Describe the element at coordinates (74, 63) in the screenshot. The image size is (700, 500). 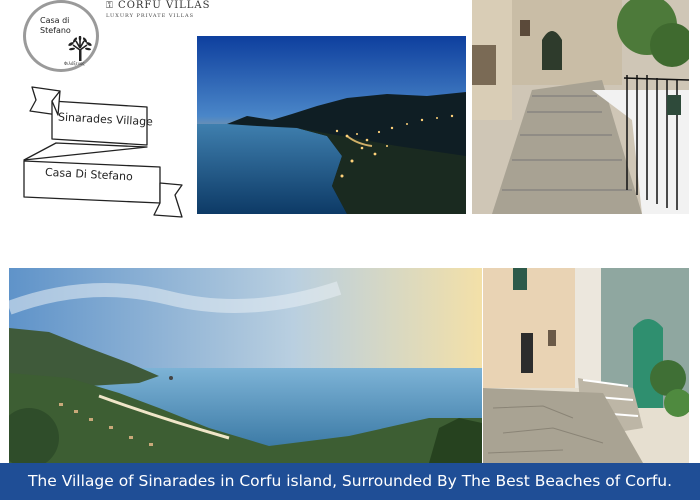
I see `logo-tagline: Φιλόξενος` at that location.